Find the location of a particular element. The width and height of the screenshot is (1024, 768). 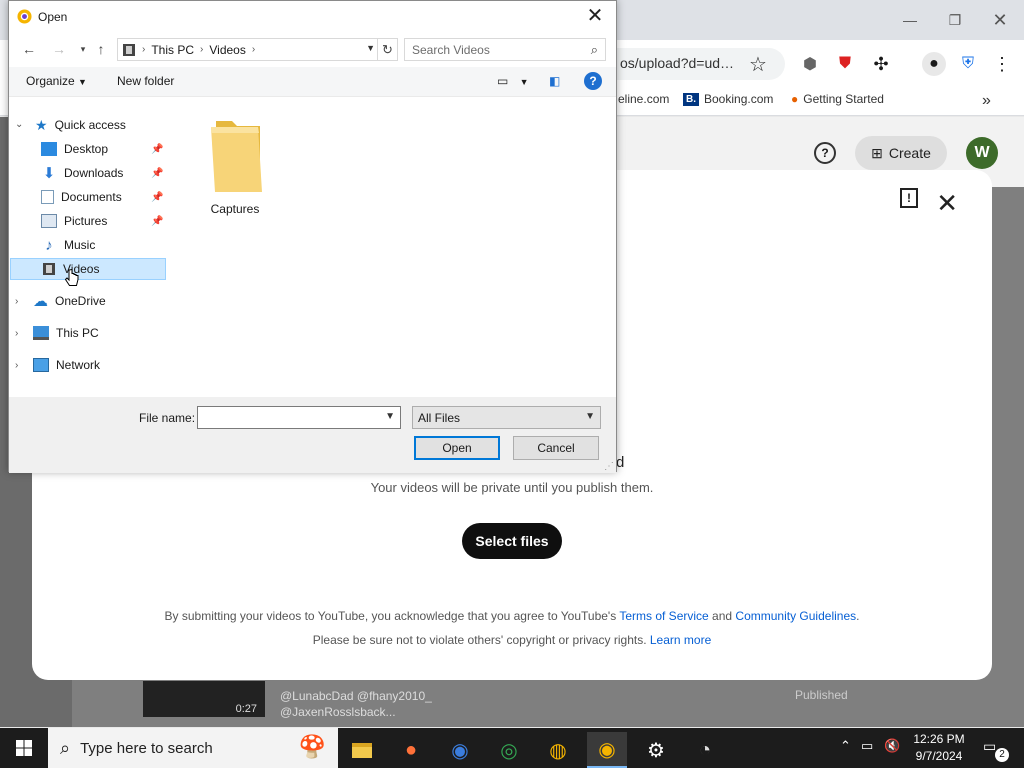

file-type-select: All Files ▼ is located at coordinates (506, 417).